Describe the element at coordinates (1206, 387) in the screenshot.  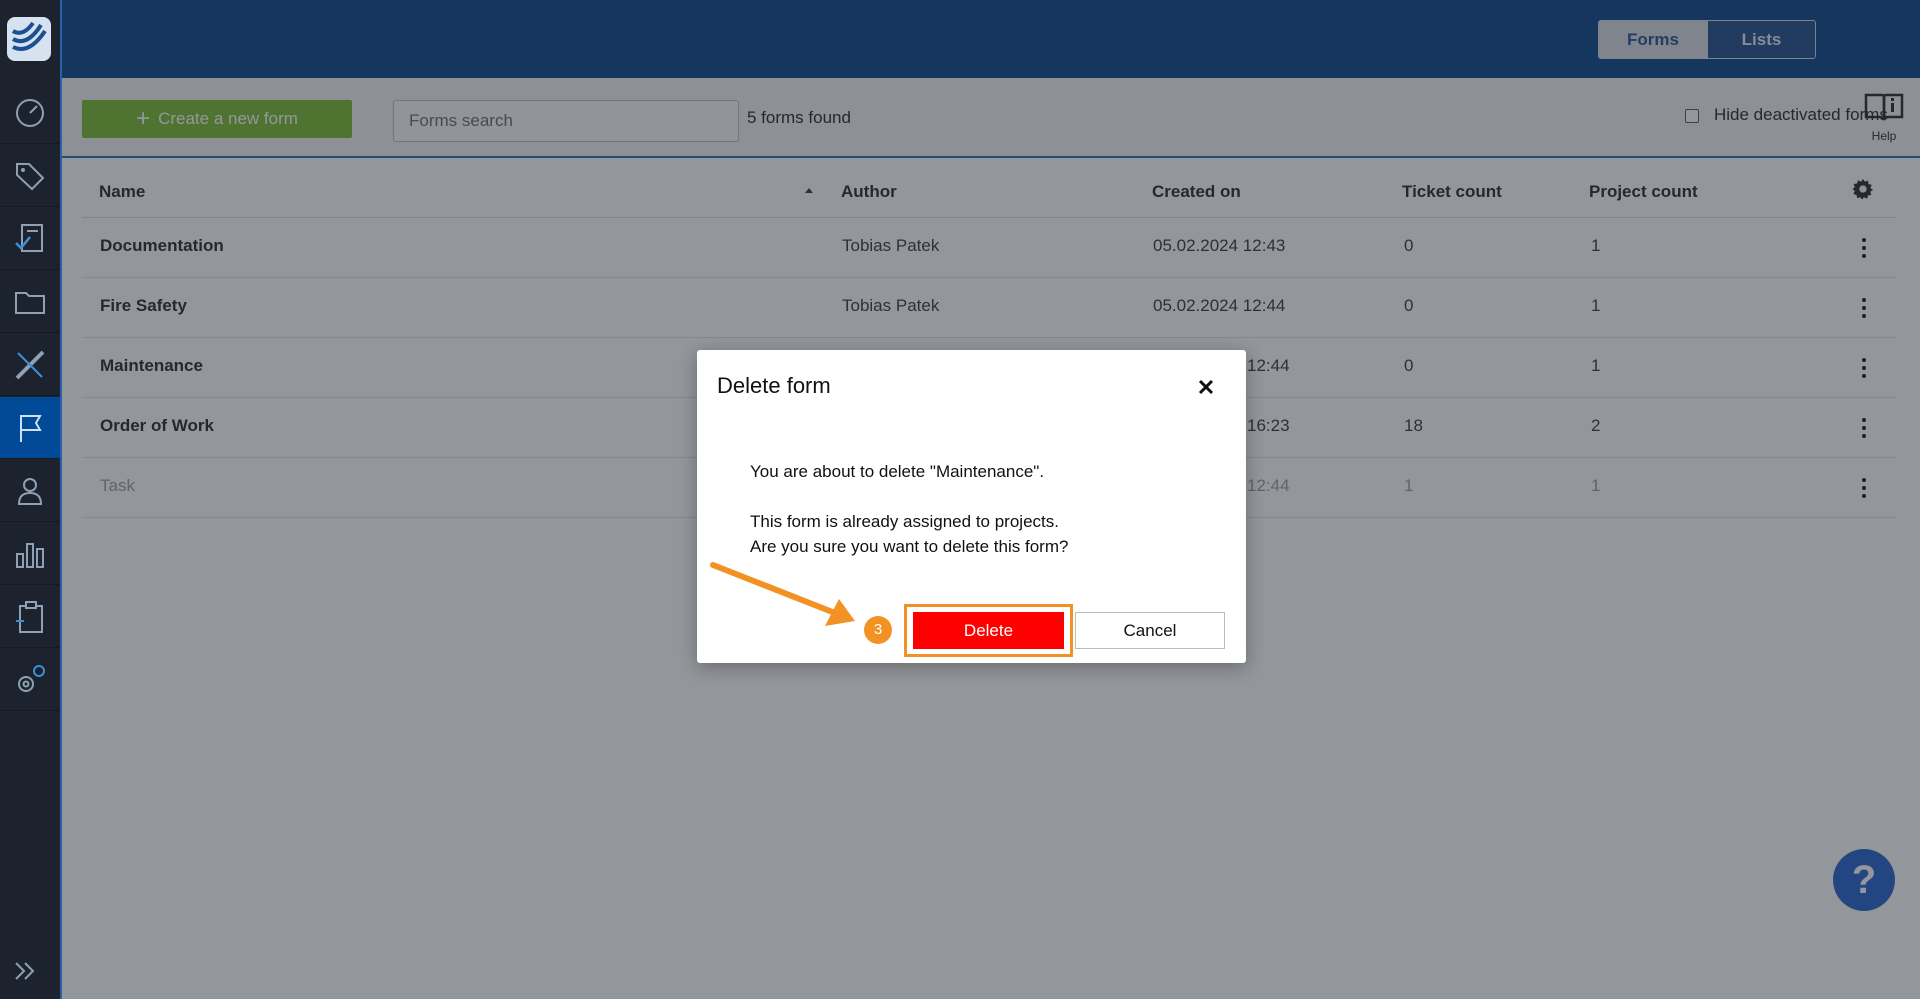
I see `close-icon` at that location.